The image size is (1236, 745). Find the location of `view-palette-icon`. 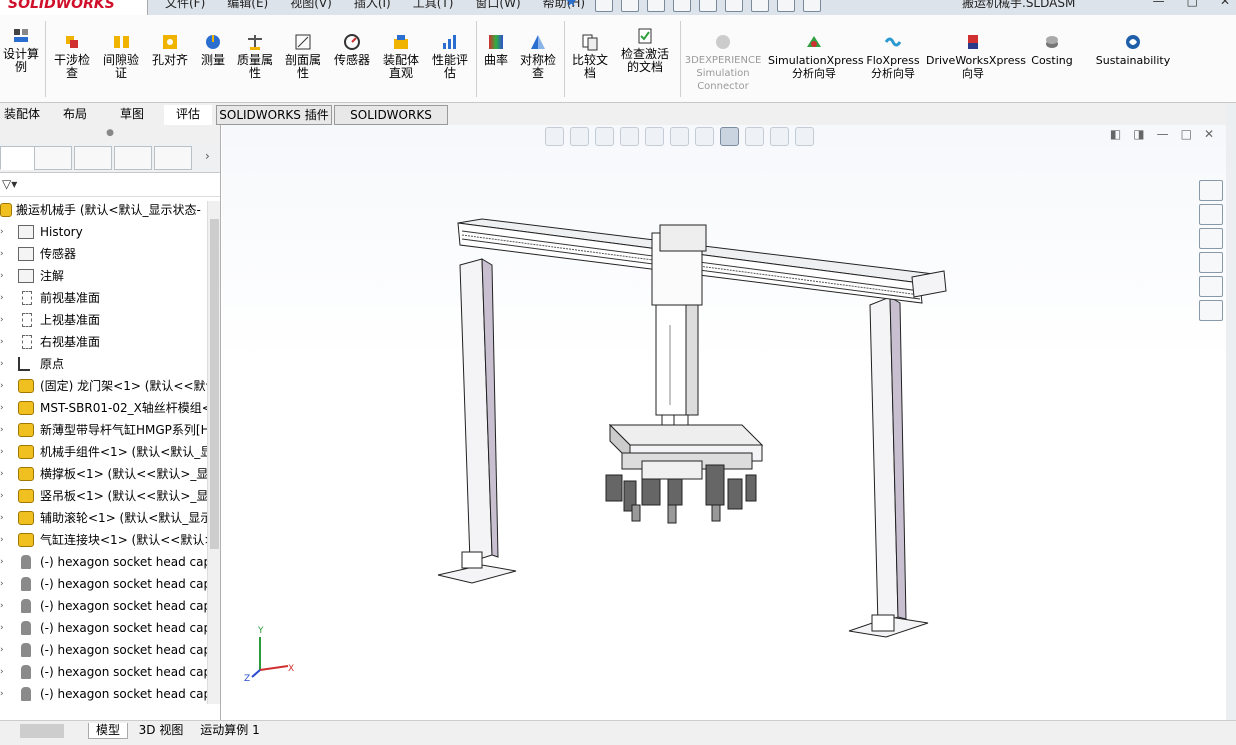

view-palette-icon is located at coordinates (1211, 262).